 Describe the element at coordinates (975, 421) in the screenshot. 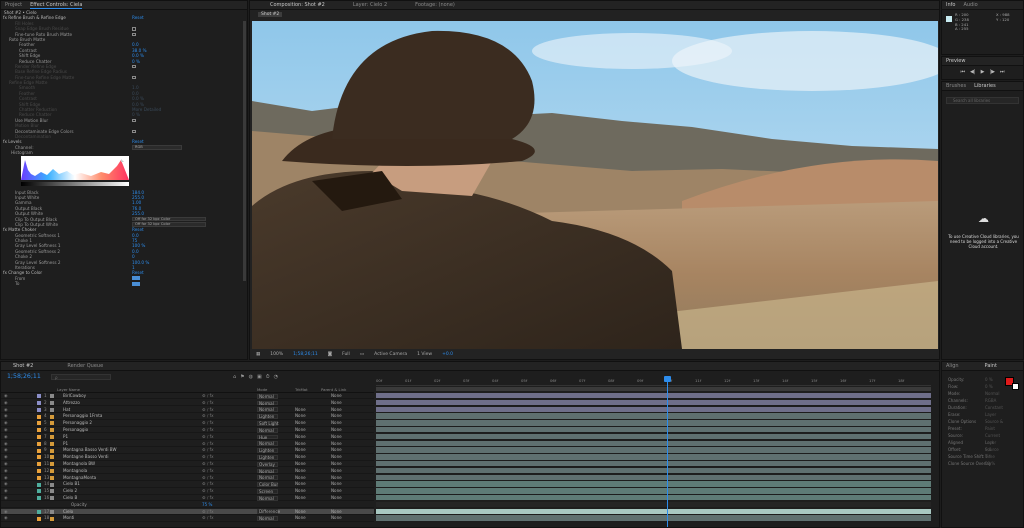

I see `paint-row: Erase: Layer Source & Paint` at that location.